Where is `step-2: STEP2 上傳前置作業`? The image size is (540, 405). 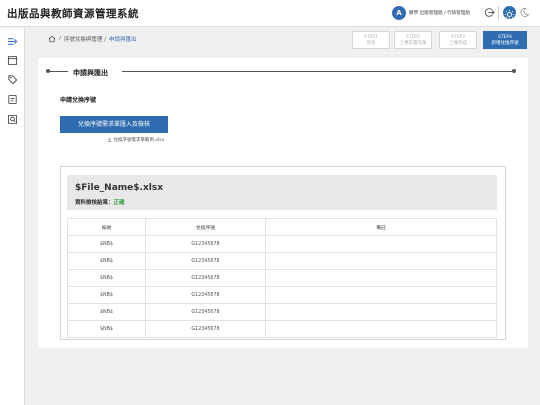 step-2: STEP2 上傳前置作業 is located at coordinates (413, 40).